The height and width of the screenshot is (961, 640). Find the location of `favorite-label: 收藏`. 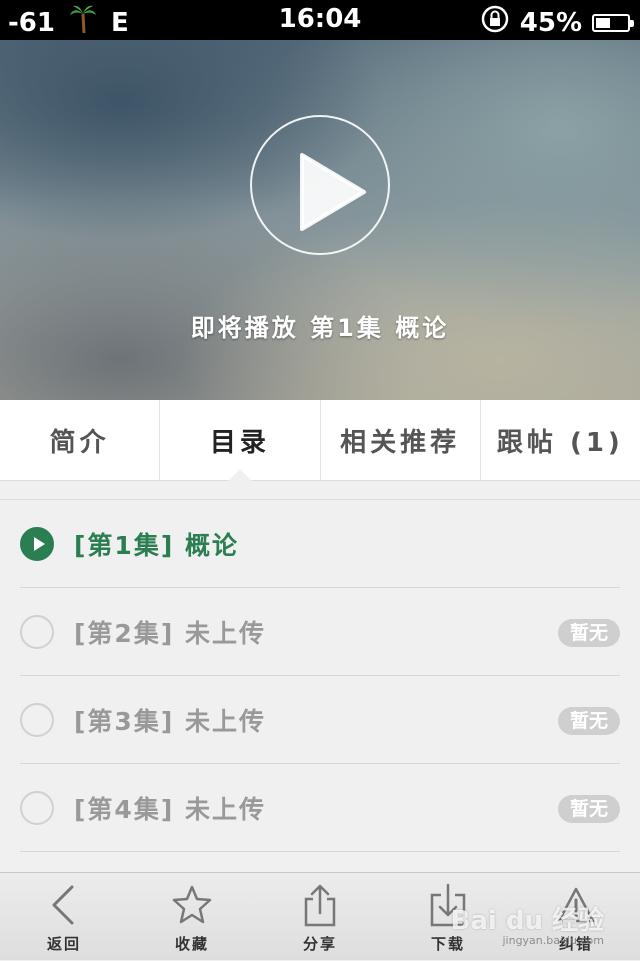

favorite-label: 收藏 is located at coordinates (191, 944).